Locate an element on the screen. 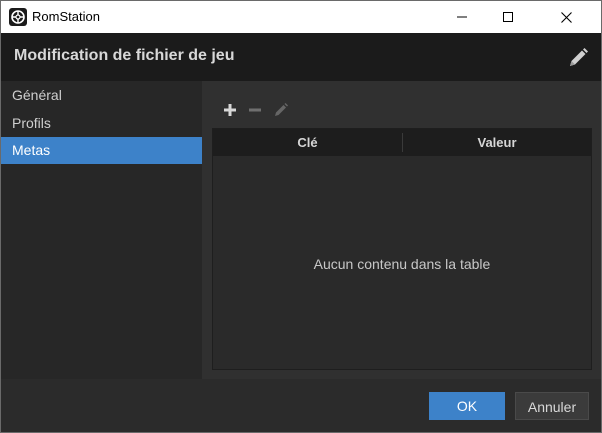  sidebar-item-profils: Profils is located at coordinates (101, 123).